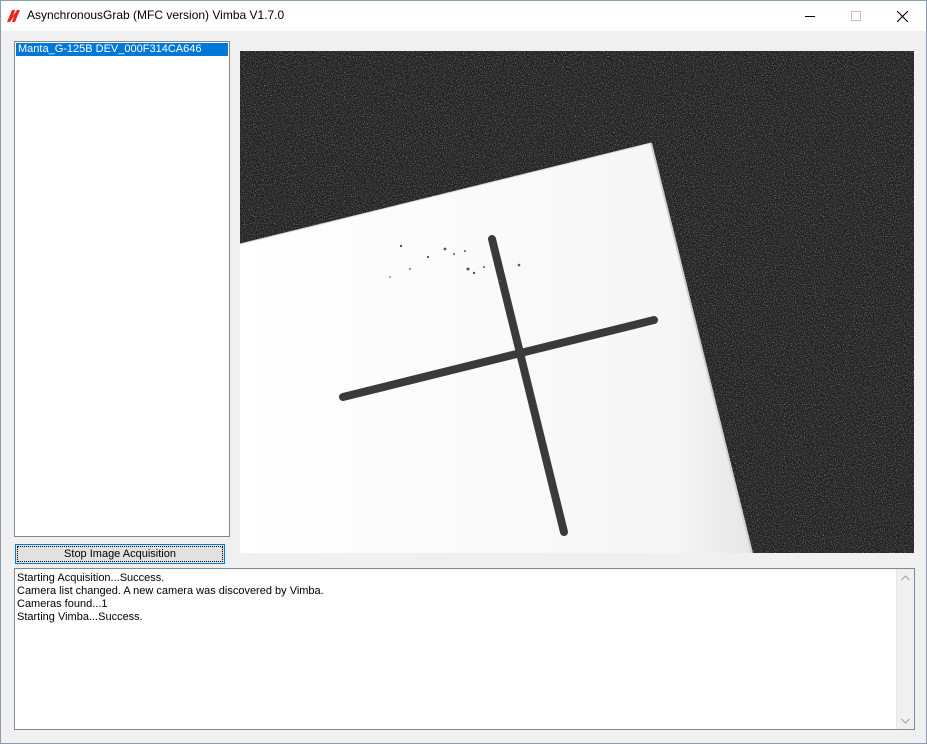 The height and width of the screenshot is (744, 927). I want to click on scroll-down-button, so click(905, 720).